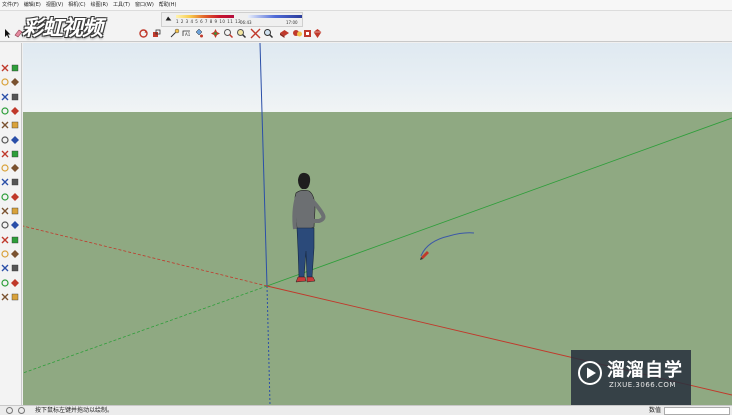 This screenshot has height=415, width=732. Describe the element at coordinates (76, 5) in the screenshot. I see `menu-camera: 相机(C)` at that location.